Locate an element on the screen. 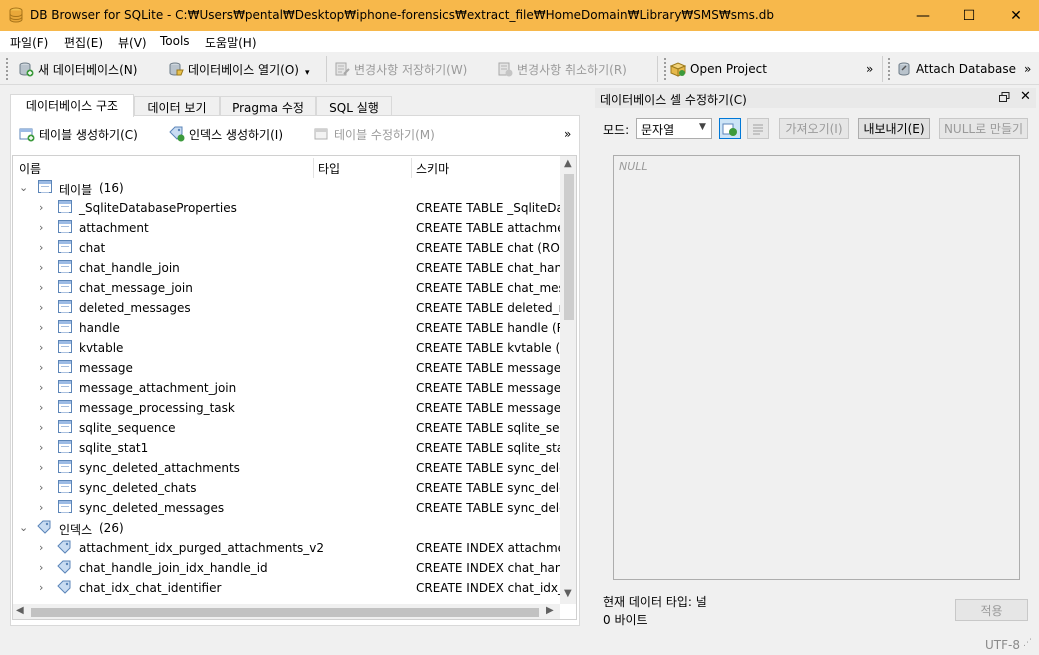  column-header-name: 이름 is located at coordinates (30, 167).